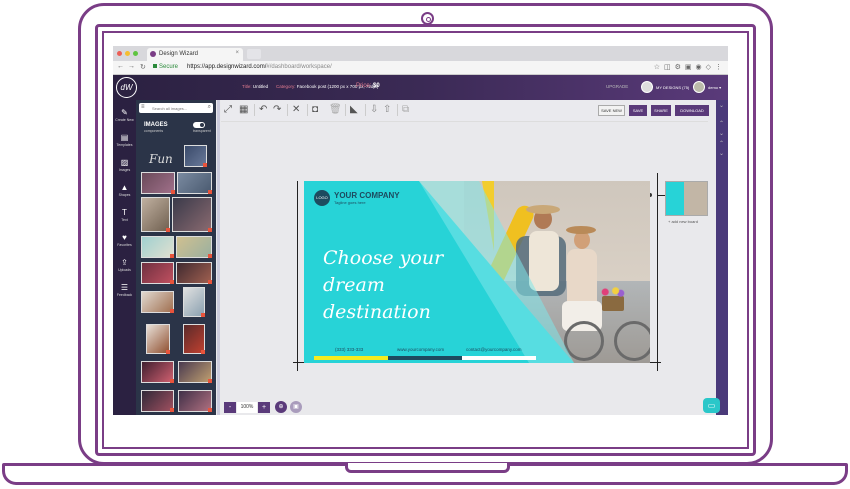 The image size is (850, 489). Describe the element at coordinates (277, 110) in the screenshot. I see `redo-icon: ↷` at that location.